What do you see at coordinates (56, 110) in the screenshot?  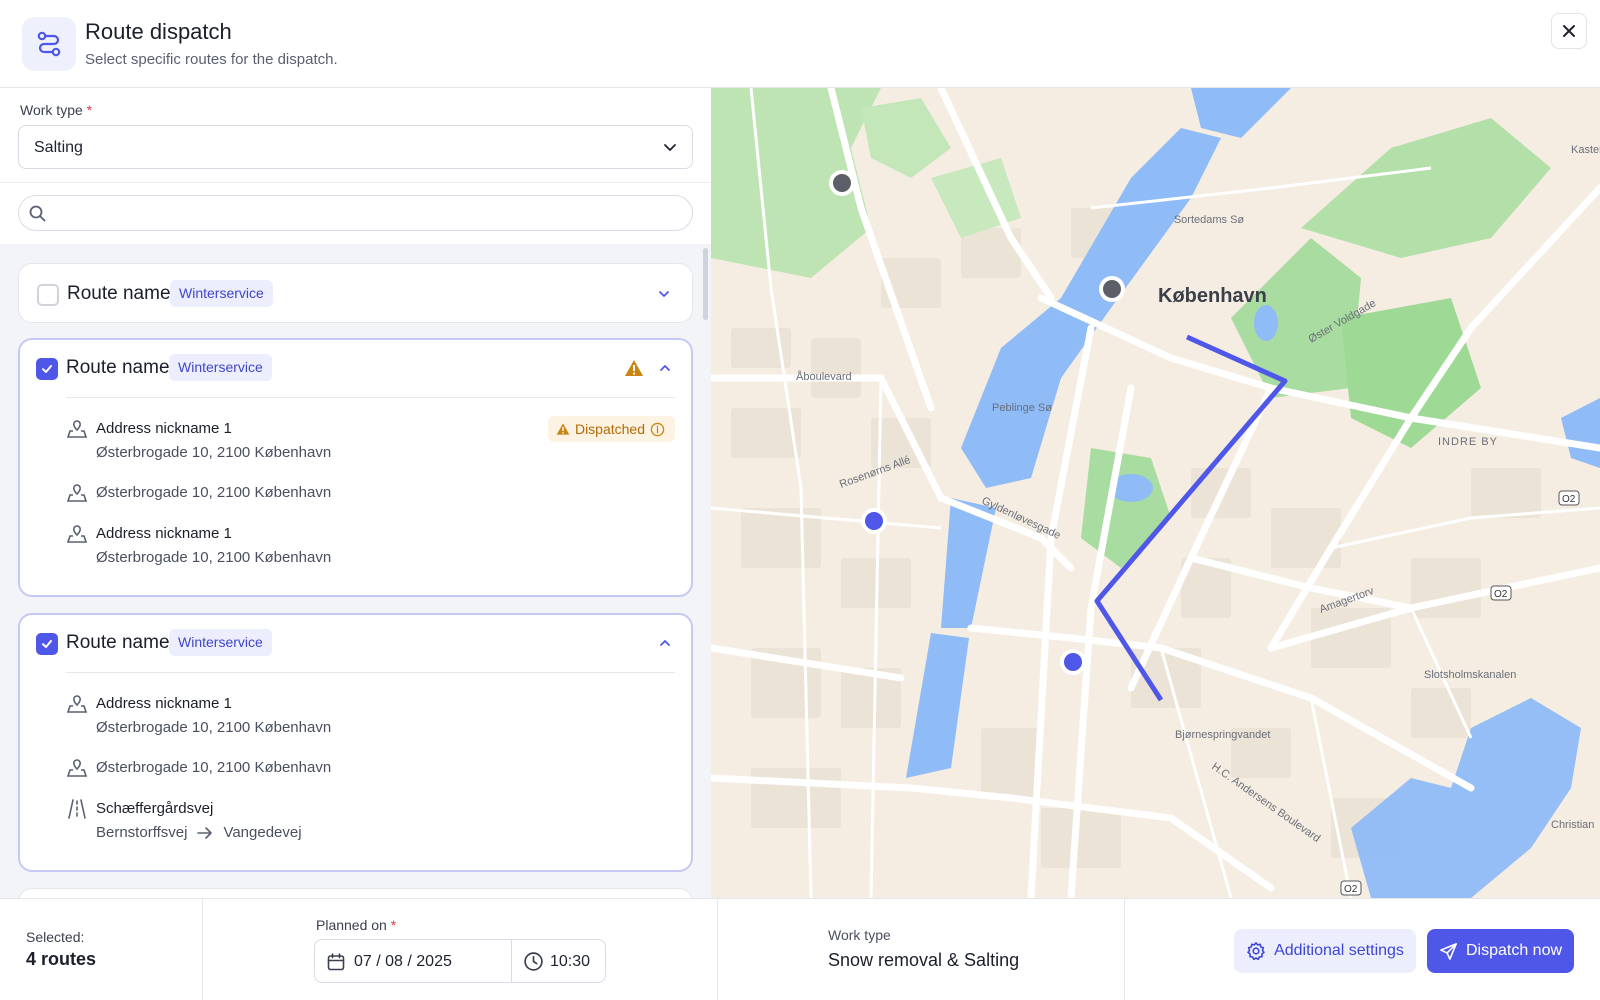 I see `work-type-label: Work type *` at bounding box center [56, 110].